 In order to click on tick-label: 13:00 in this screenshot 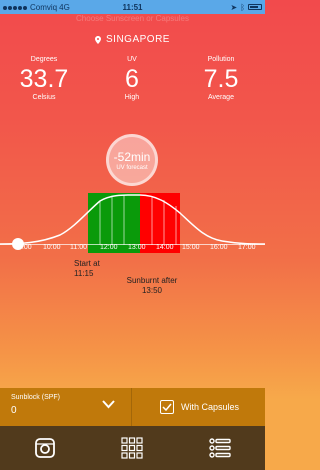, I will do `click(137, 247)`.